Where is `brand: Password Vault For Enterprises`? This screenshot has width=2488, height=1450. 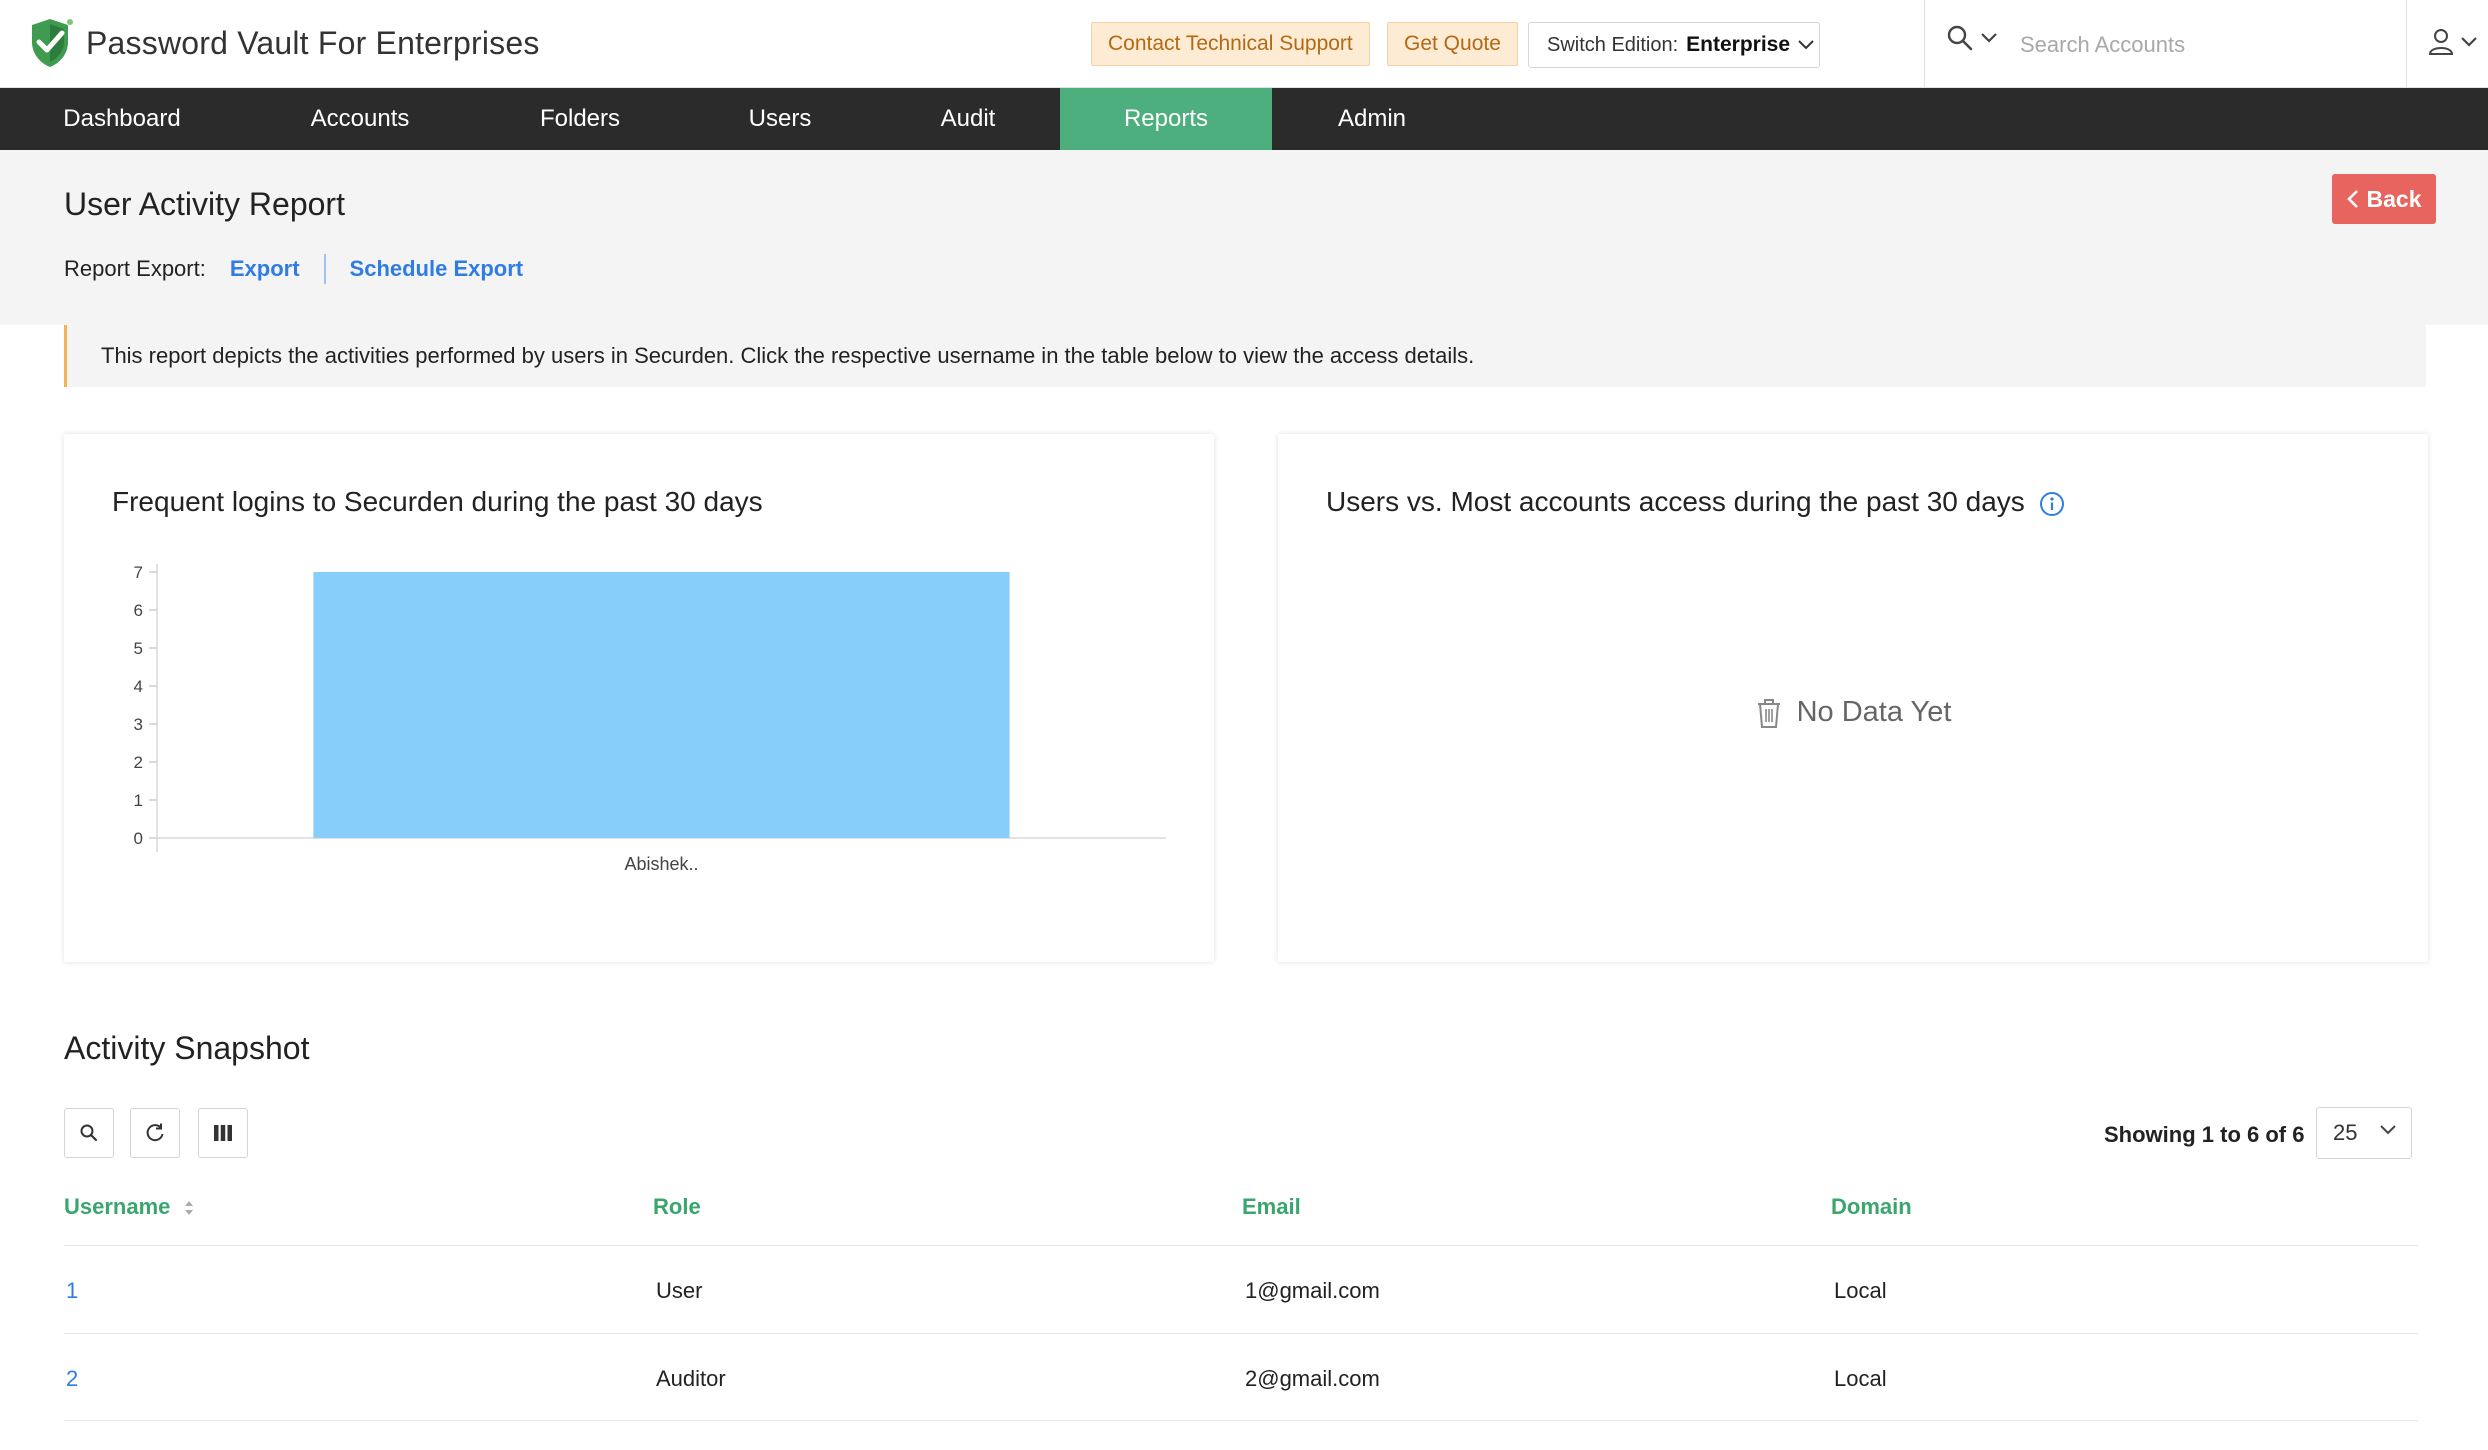 brand: Password Vault For Enterprises is located at coordinates (284, 43).